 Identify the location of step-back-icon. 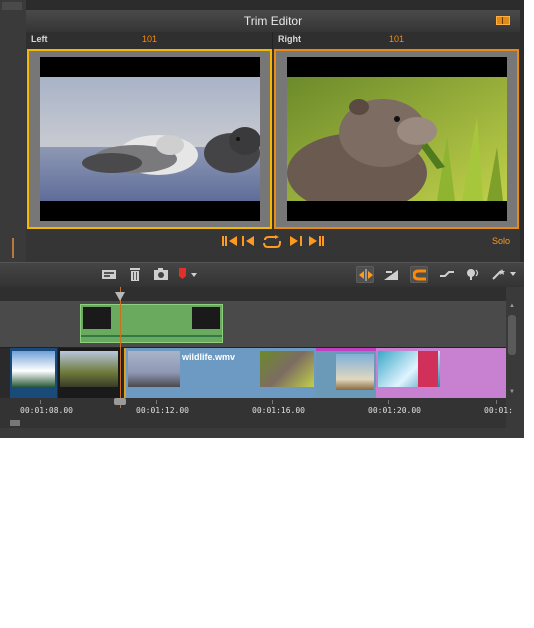
(249, 242).